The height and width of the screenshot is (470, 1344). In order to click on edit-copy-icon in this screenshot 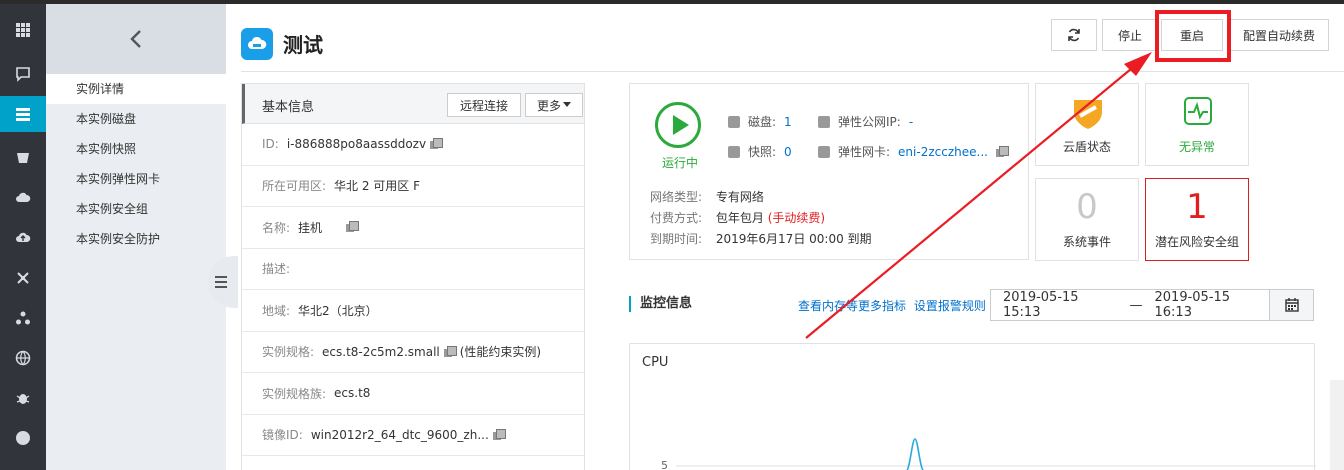, I will do `click(353, 227)`.